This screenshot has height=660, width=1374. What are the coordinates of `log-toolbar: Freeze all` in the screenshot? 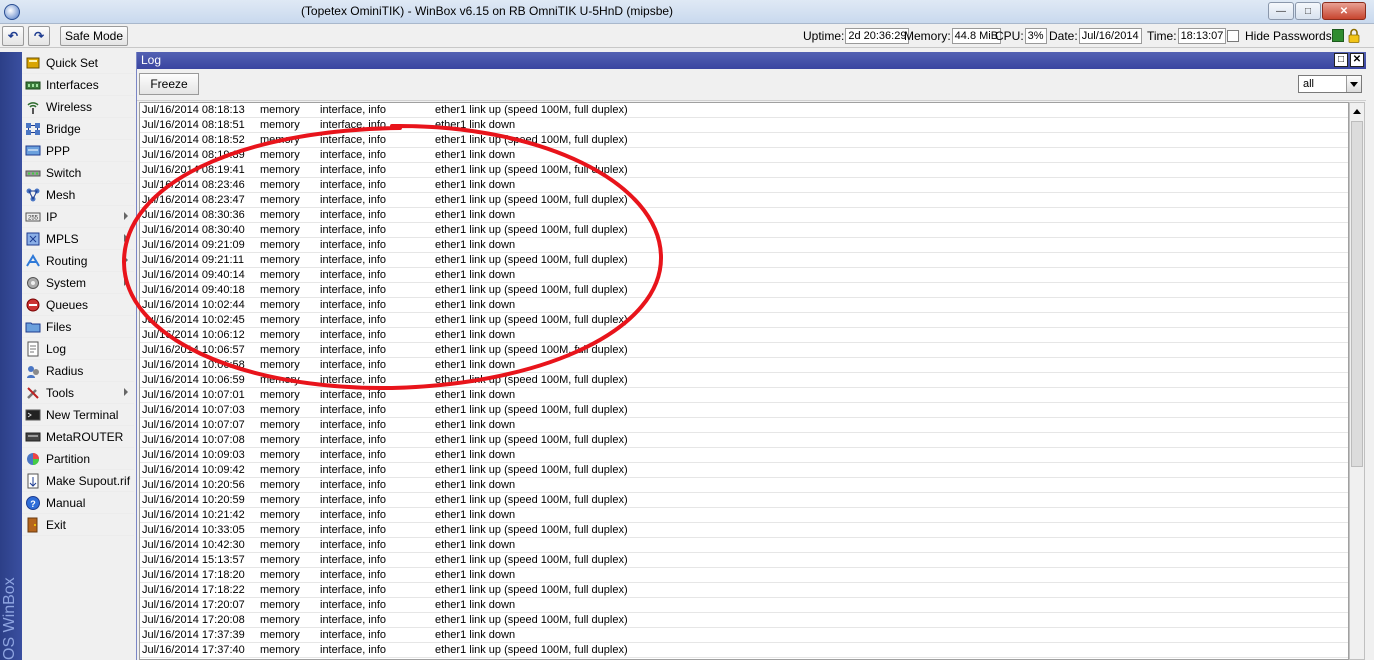 It's located at (751, 85).